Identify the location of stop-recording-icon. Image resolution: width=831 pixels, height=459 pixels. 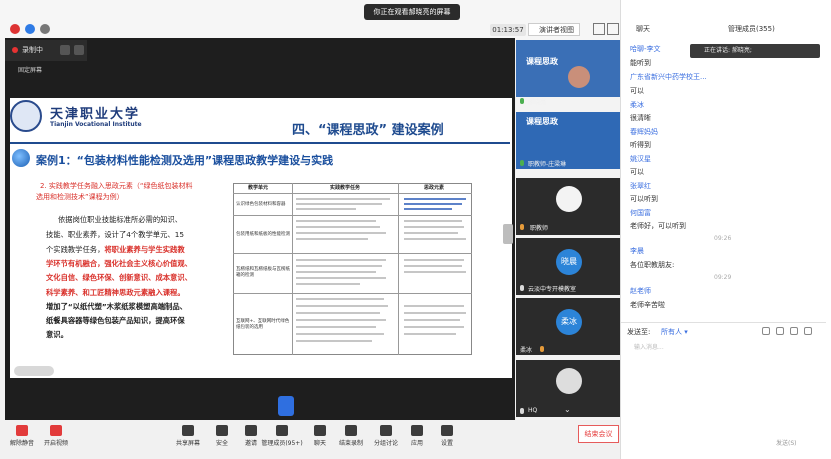
(79, 50).